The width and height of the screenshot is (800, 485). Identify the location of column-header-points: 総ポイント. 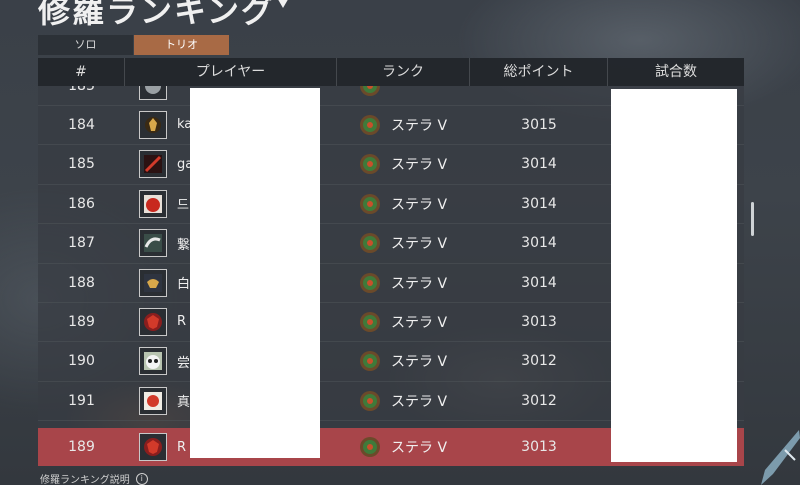
(539, 72).